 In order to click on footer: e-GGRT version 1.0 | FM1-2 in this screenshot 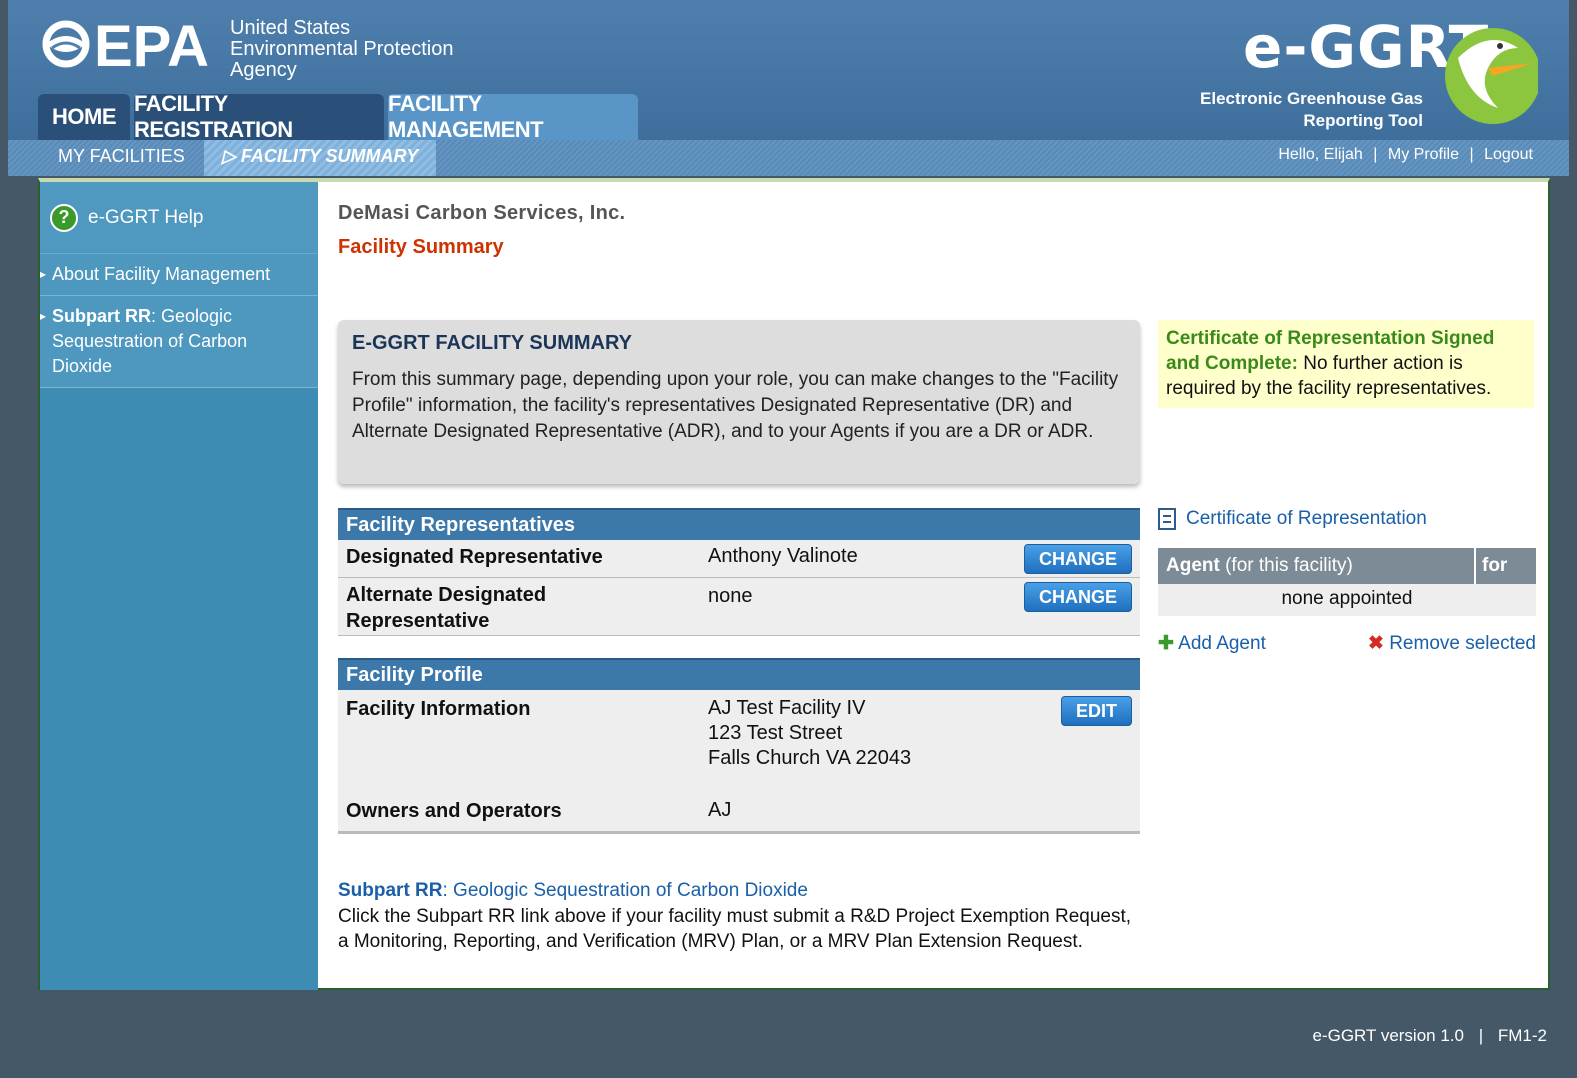, I will do `click(1429, 1036)`.